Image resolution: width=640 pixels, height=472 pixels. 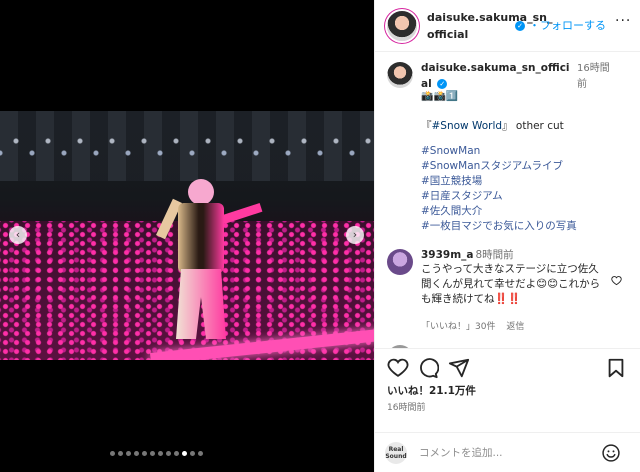 I want to click on bookmark-icon, so click(x=616, y=368).